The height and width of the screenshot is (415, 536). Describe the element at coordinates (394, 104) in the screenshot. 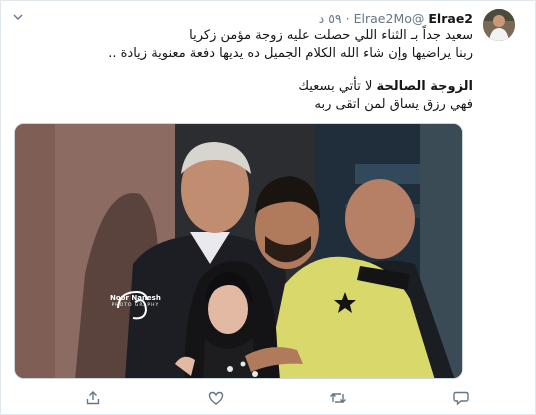

I see `tweet-text-line-4: فهي رزق يساق لمن اتقى ربه` at that location.